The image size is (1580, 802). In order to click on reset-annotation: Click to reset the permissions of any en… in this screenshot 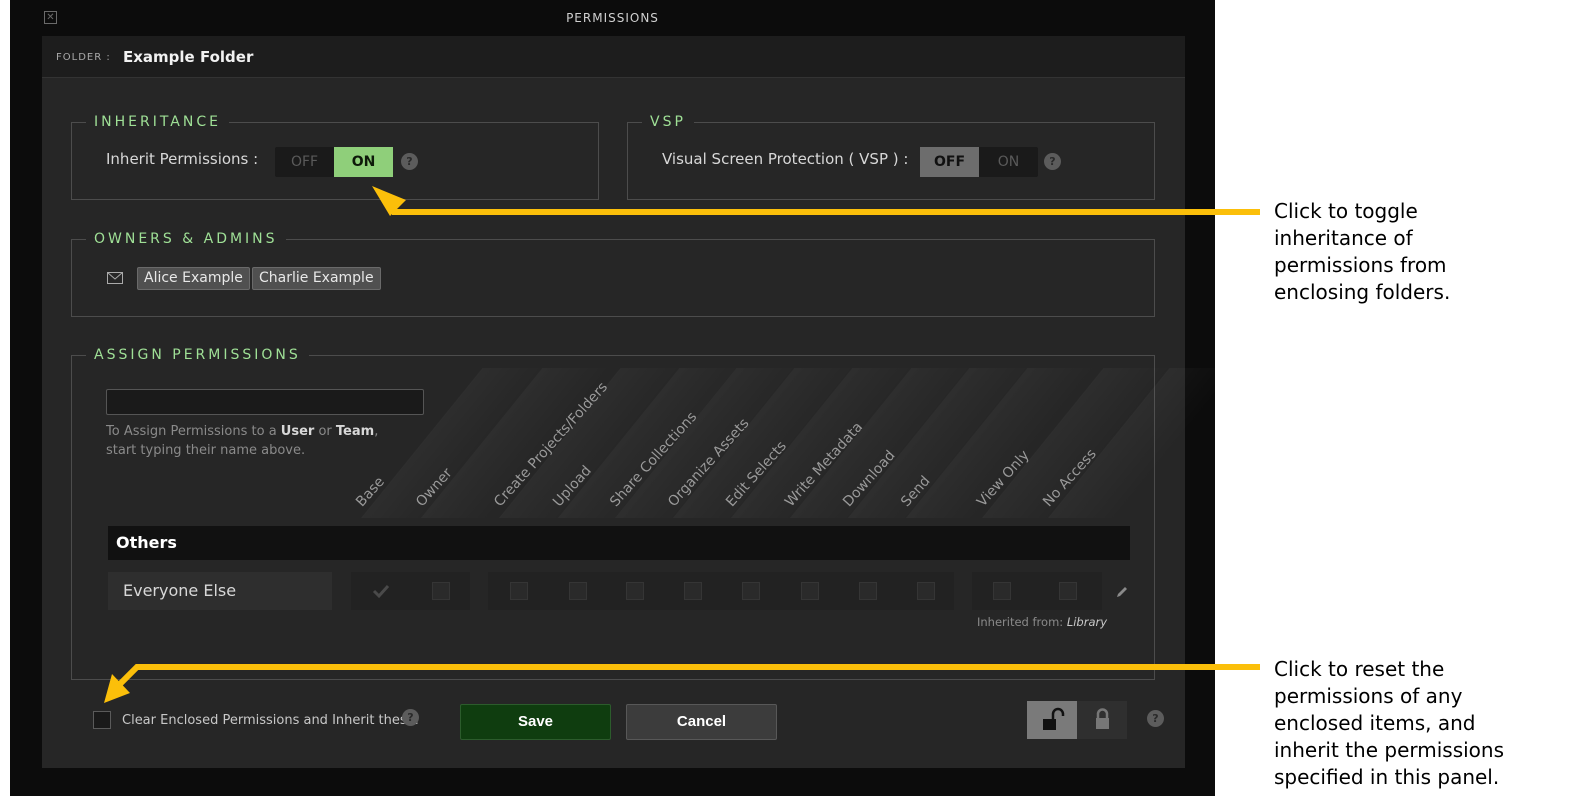, I will do `click(1389, 723)`.